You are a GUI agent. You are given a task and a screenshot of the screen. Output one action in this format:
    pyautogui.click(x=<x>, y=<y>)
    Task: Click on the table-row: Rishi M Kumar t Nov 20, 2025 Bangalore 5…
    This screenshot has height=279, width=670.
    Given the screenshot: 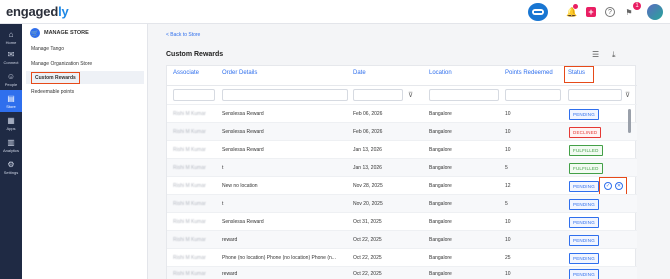 What is the action you would take?
    pyautogui.click(x=402, y=203)
    